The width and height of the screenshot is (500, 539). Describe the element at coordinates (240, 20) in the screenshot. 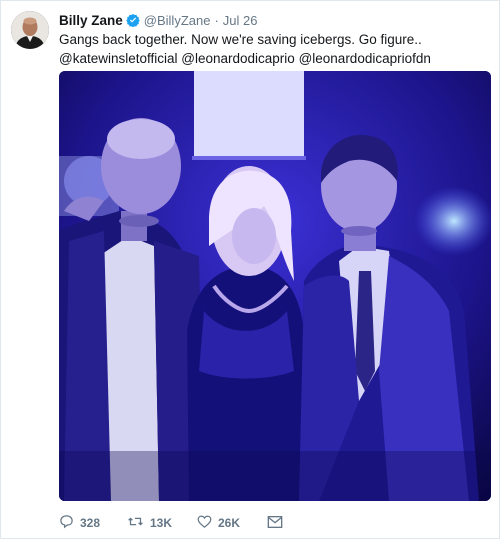

I see `tweet-timestamp: Jul 26` at that location.